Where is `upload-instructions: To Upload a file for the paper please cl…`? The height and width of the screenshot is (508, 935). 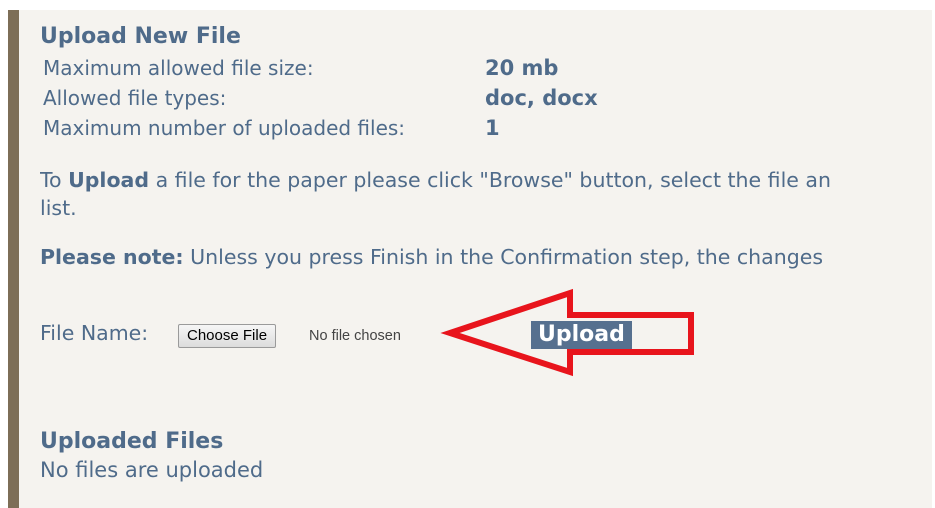
upload-instructions: To Upload a file for the paper please cl… is located at coordinates (487, 194).